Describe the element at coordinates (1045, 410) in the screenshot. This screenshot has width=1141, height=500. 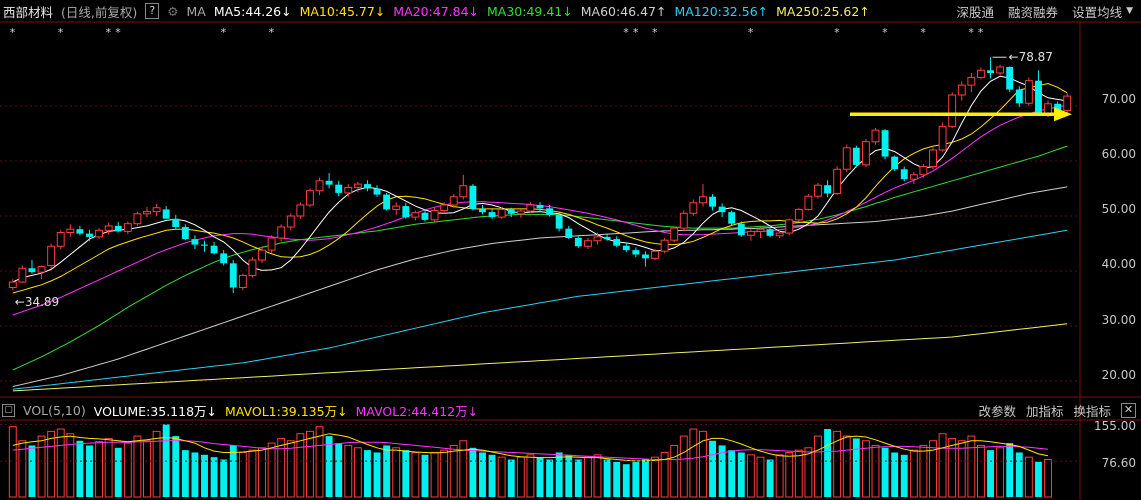
I see `add-indicator-button: 加指标` at that location.